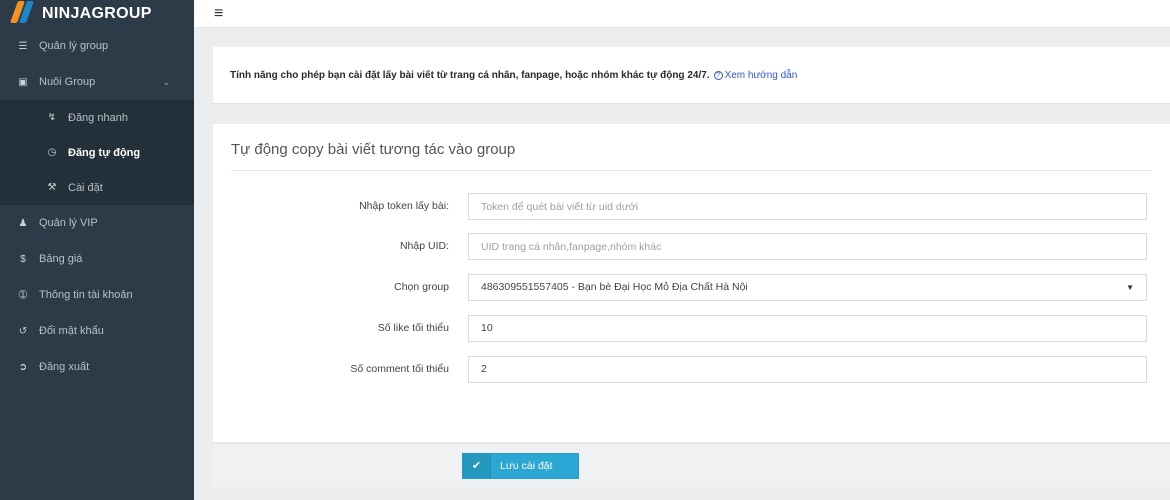 This screenshot has width=1170, height=500. What do you see at coordinates (23, 82) in the screenshot?
I see `calendar-check-icon: ▣` at bounding box center [23, 82].